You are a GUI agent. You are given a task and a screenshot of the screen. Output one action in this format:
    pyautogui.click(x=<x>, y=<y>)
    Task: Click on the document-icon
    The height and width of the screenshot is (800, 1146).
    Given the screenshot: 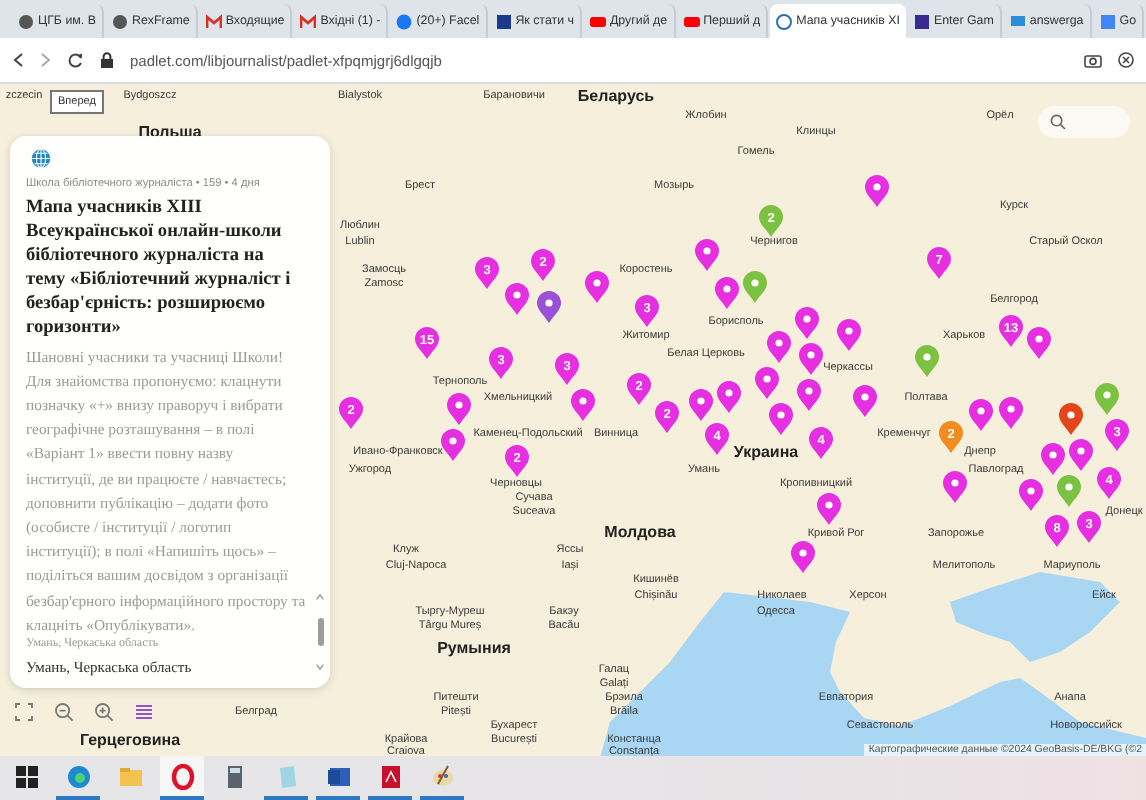 What is the action you would take?
    pyautogui.click(x=390, y=776)
    